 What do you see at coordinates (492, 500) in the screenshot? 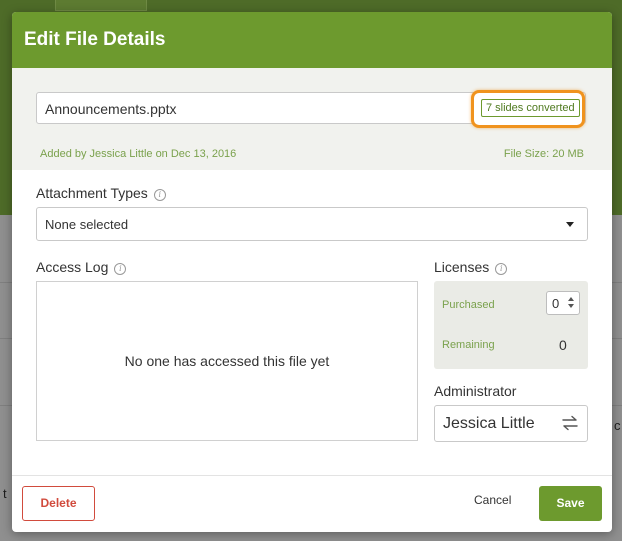
I see `cancel-button: Cancel` at bounding box center [492, 500].